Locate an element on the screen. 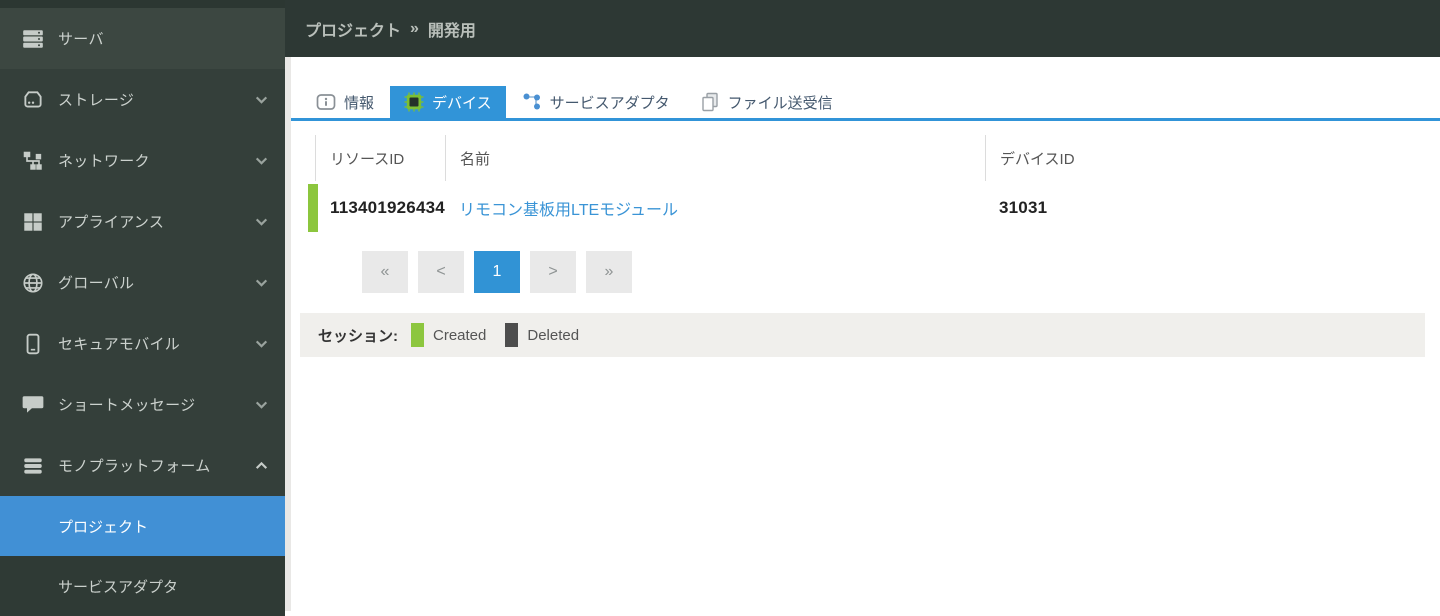 The height and width of the screenshot is (616, 1440). legend-deleted-label: Deleted is located at coordinates (553, 335).